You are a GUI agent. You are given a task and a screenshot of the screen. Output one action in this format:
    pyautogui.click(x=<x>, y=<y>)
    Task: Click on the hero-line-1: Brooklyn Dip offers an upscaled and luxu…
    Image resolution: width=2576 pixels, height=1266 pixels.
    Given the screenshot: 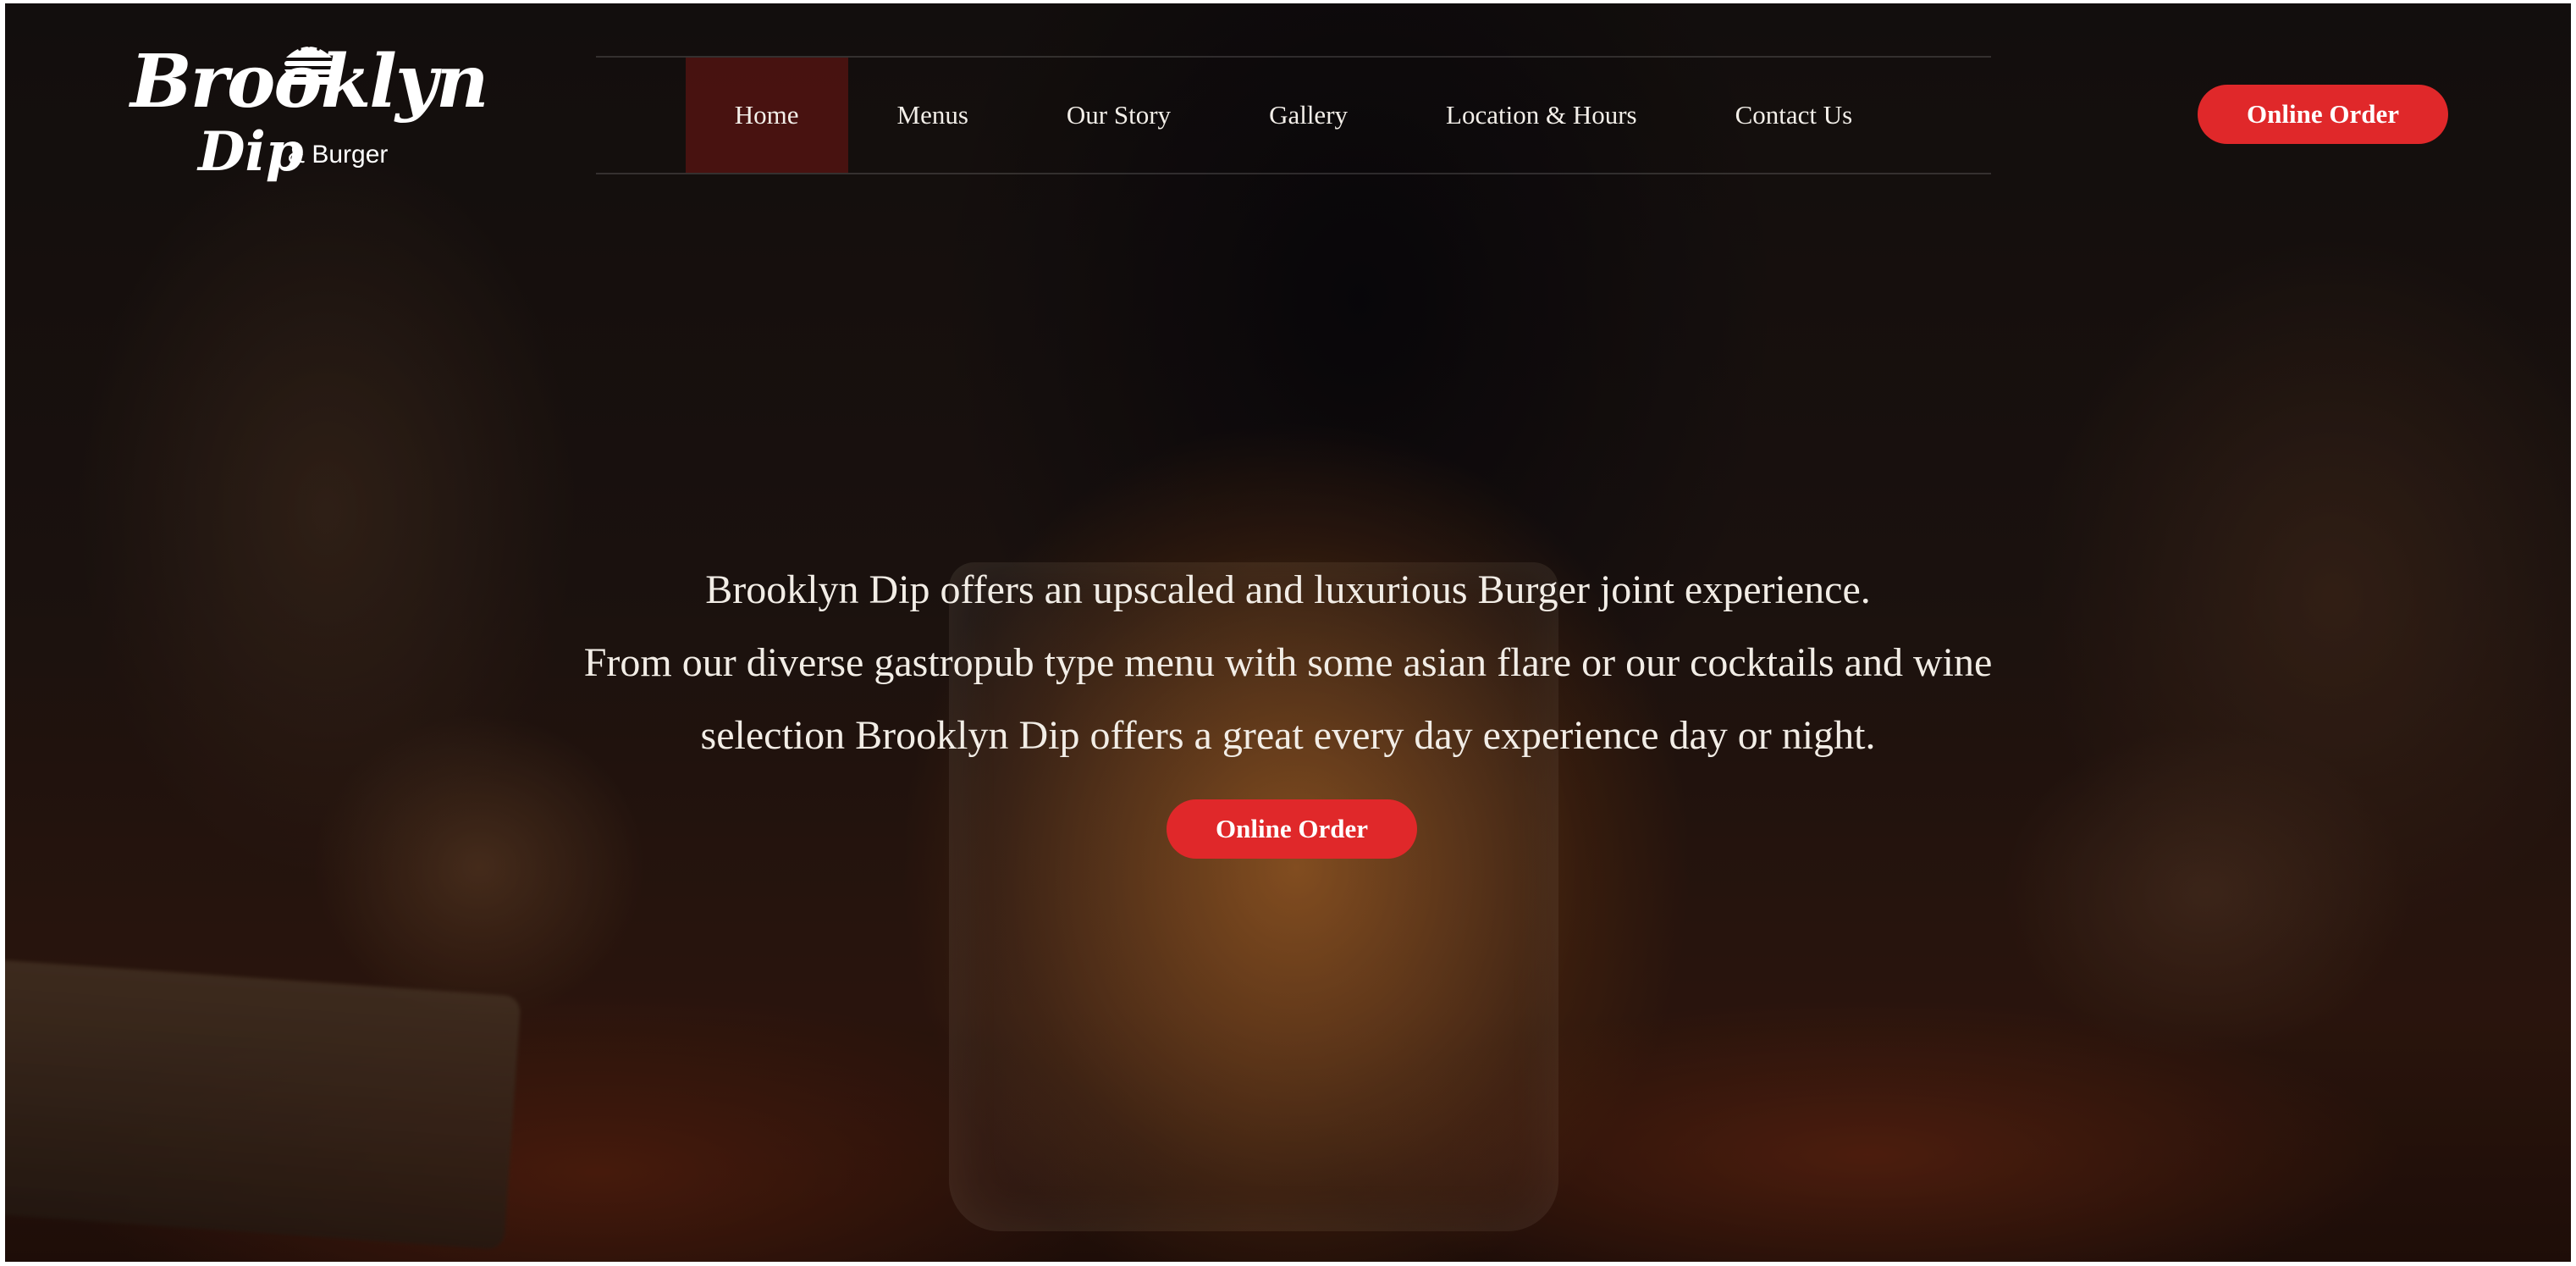 What is the action you would take?
    pyautogui.click(x=1288, y=589)
    